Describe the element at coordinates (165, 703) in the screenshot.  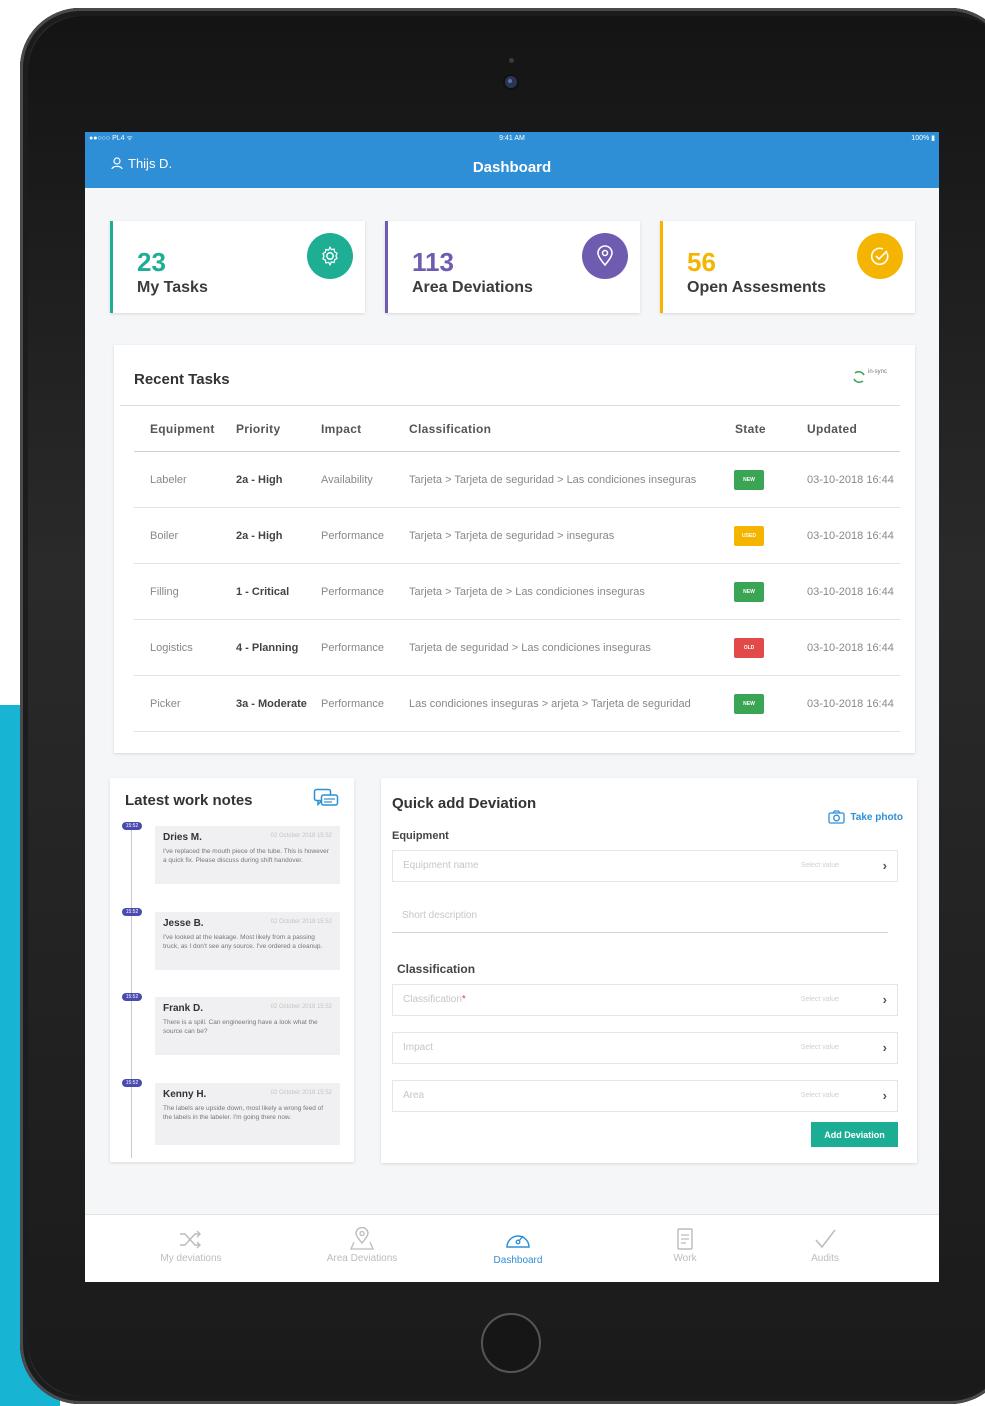
I see `cell-equipment: Picker` at that location.